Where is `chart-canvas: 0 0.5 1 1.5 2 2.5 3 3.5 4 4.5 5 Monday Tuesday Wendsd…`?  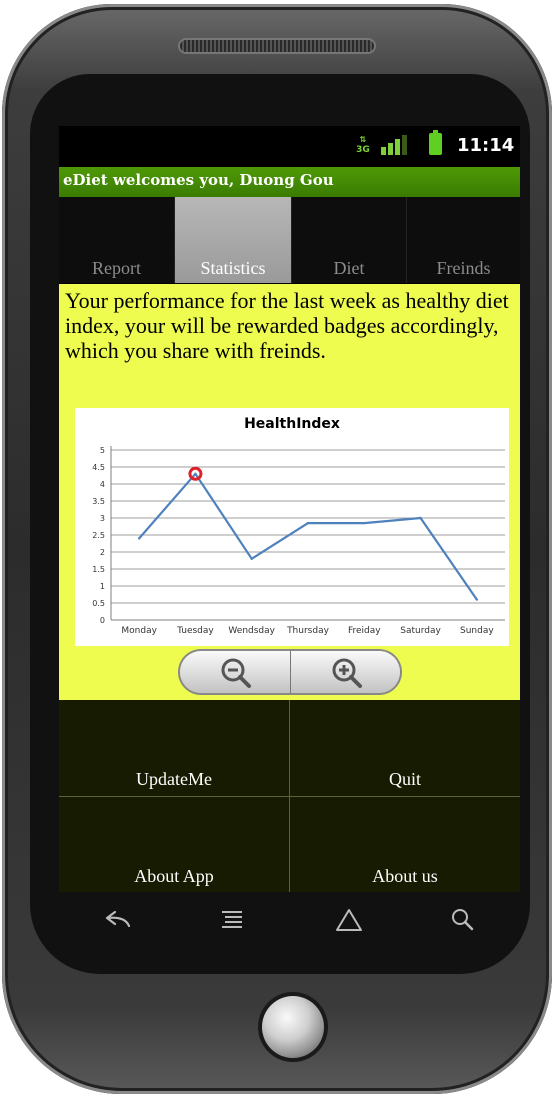
chart-canvas: 0 0.5 1 1.5 2 2.5 3 3.5 4 4.5 5 Monday Tuesday Wendsd… is located at coordinates (298, 541).